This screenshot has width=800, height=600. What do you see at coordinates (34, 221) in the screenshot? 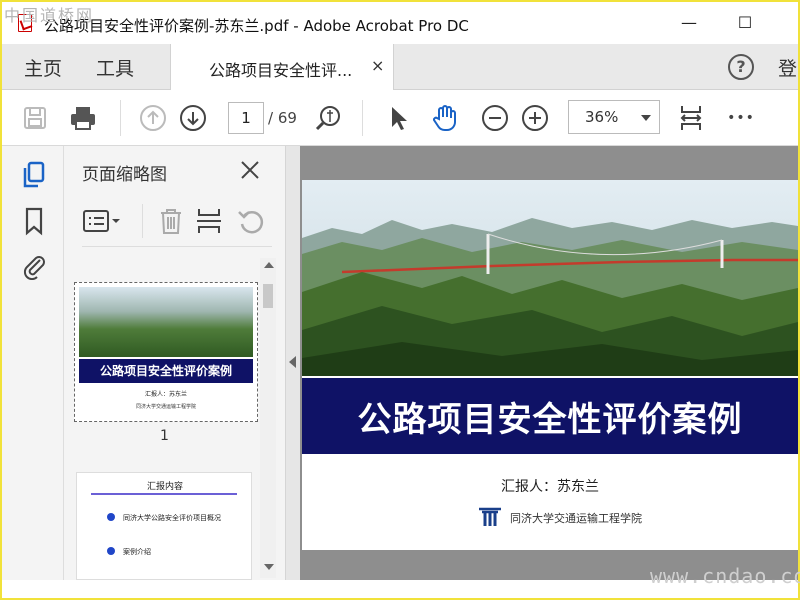
I see `bookmark-icon` at bounding box center [34, 221].